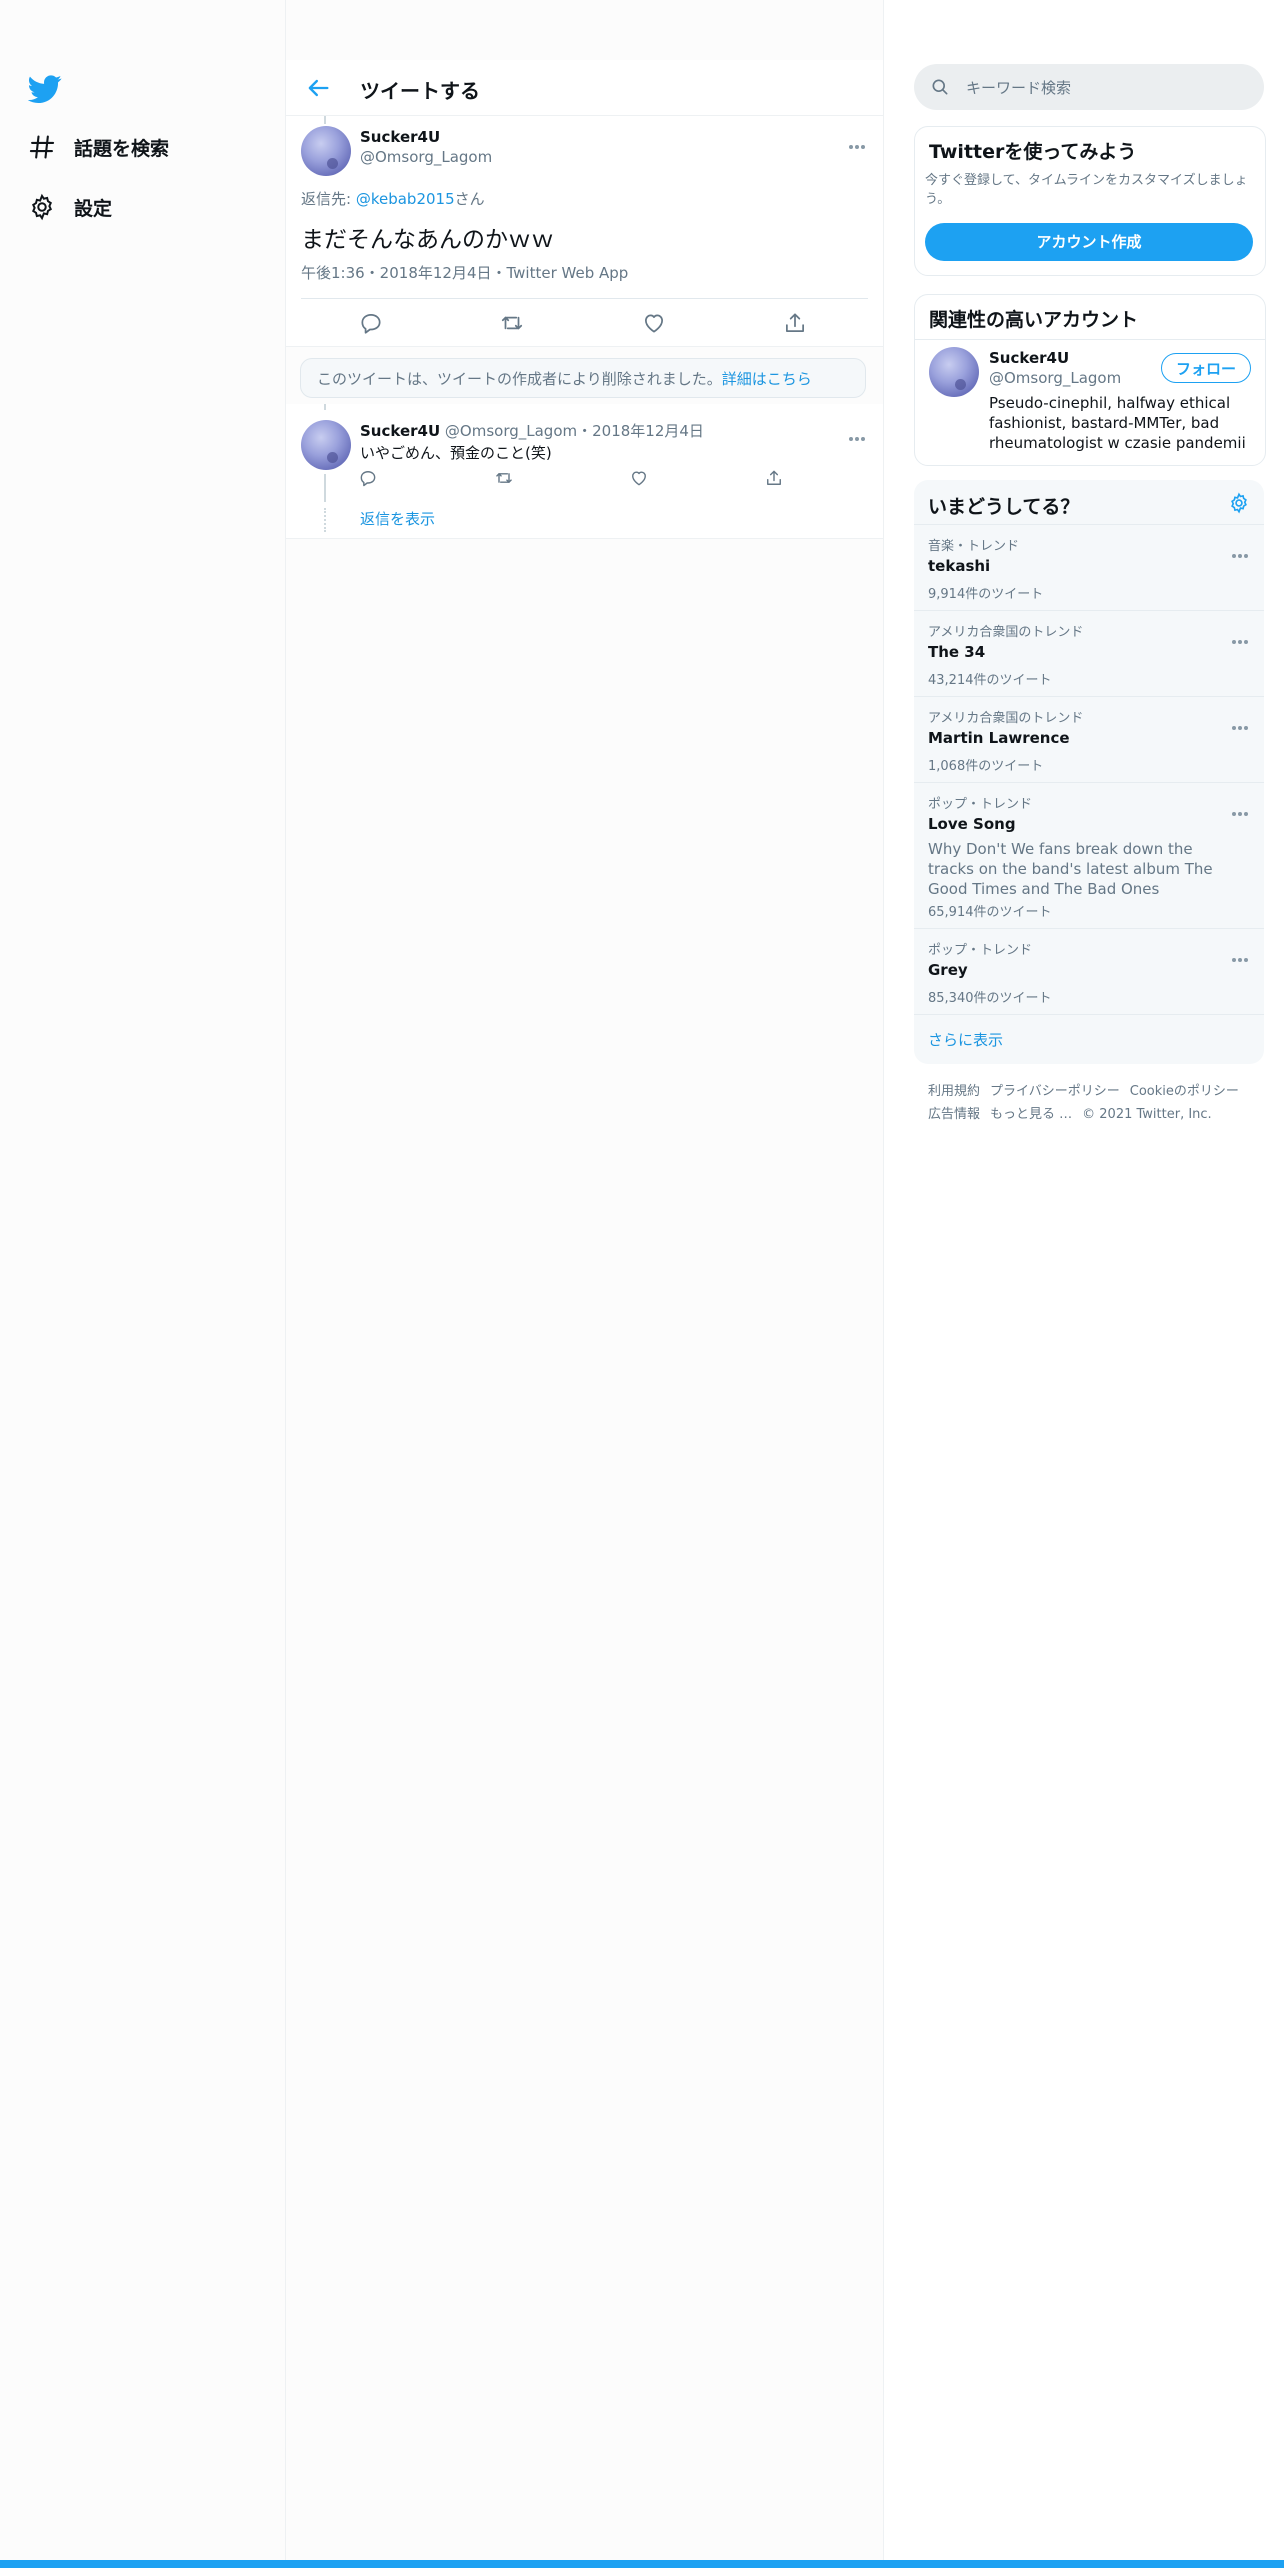  Describe the element at coordinates (990, 680) in the screenshot. I see `trend-count: 43,214件のツイート` at that location.